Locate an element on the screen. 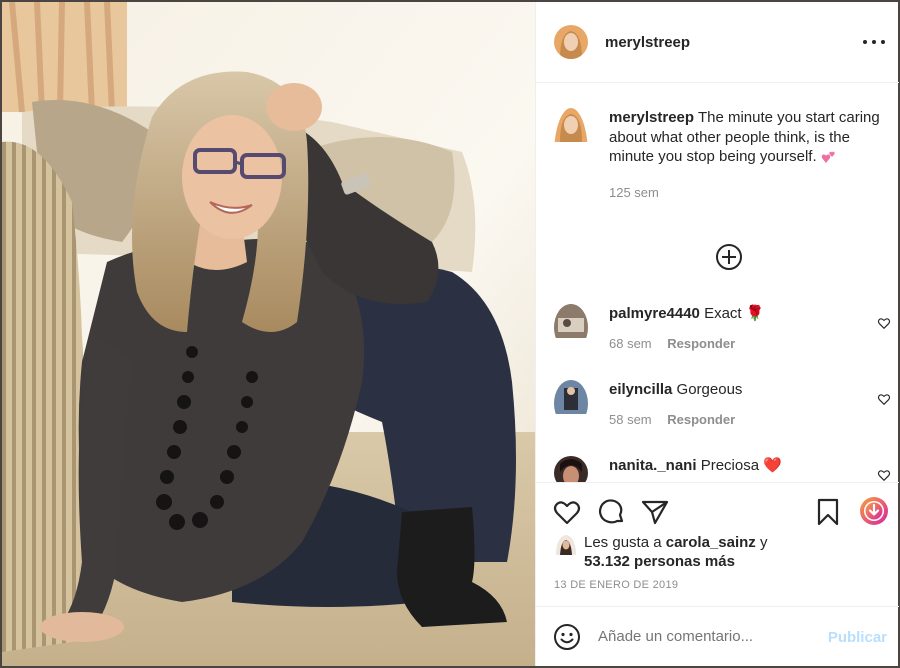  likes-user: carola_sainz is located at coordinates (711, 542).